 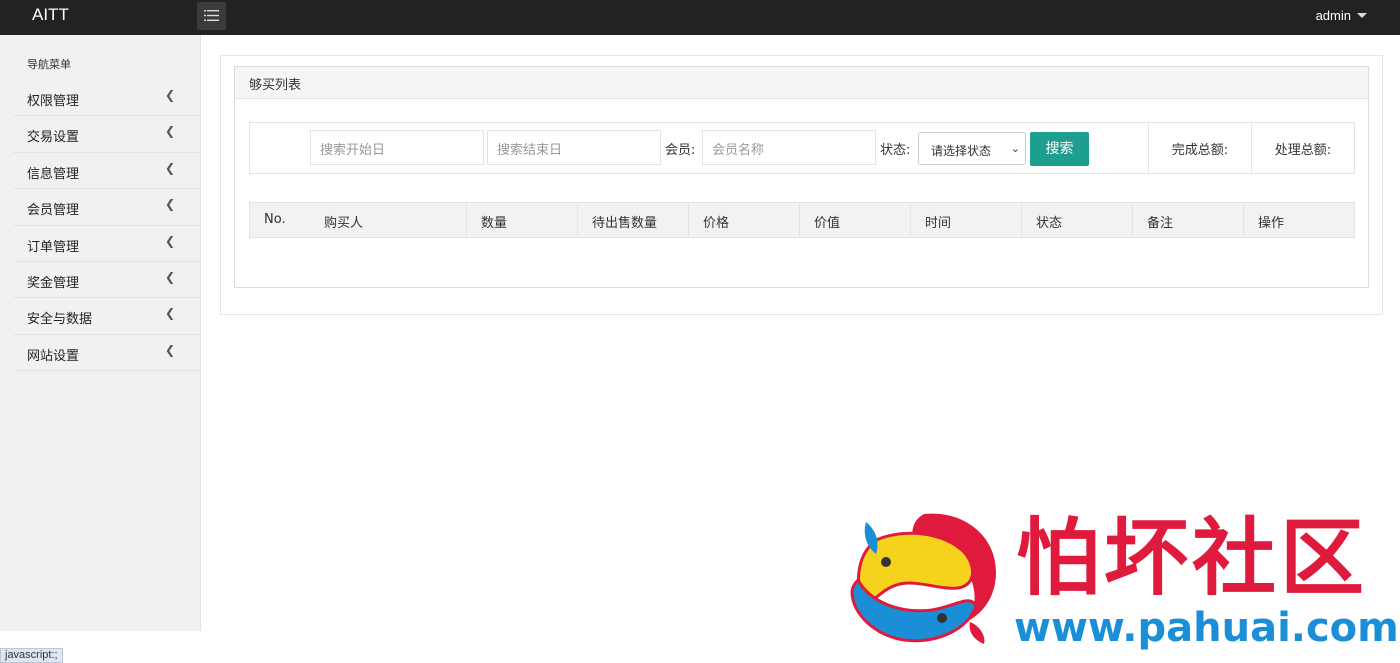 What do you see at coordinates (574, 147) in the screenshot?
I see `end-date-input: 搜索结束日` at bounding box center [574, 147].